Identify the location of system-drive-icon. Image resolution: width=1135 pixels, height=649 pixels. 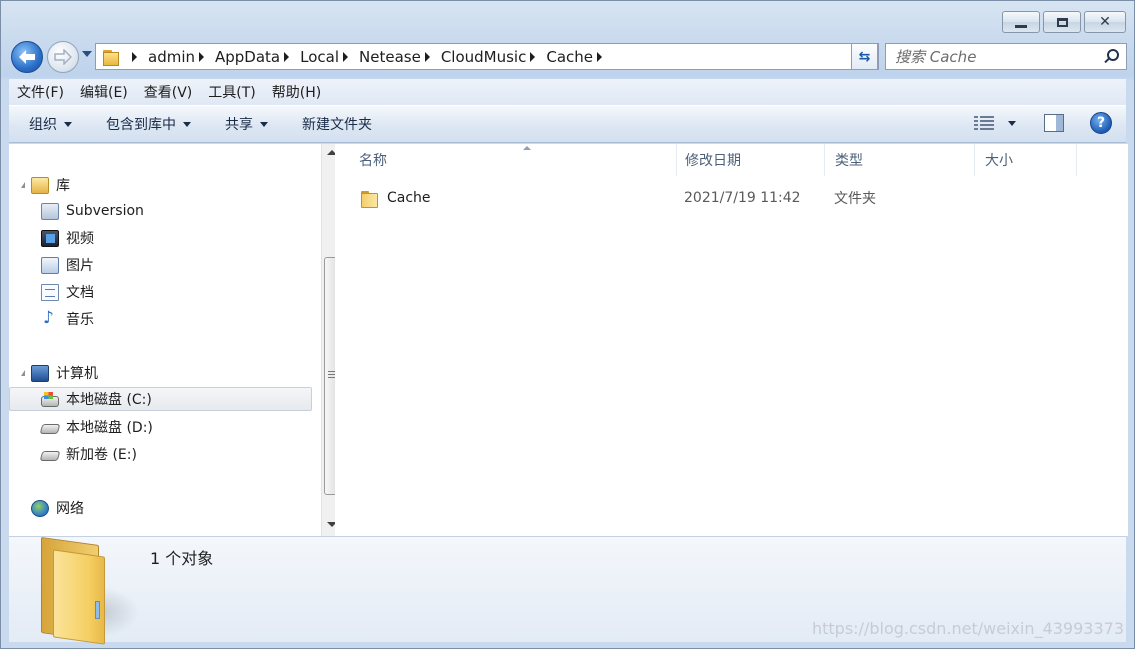
(50, 399).